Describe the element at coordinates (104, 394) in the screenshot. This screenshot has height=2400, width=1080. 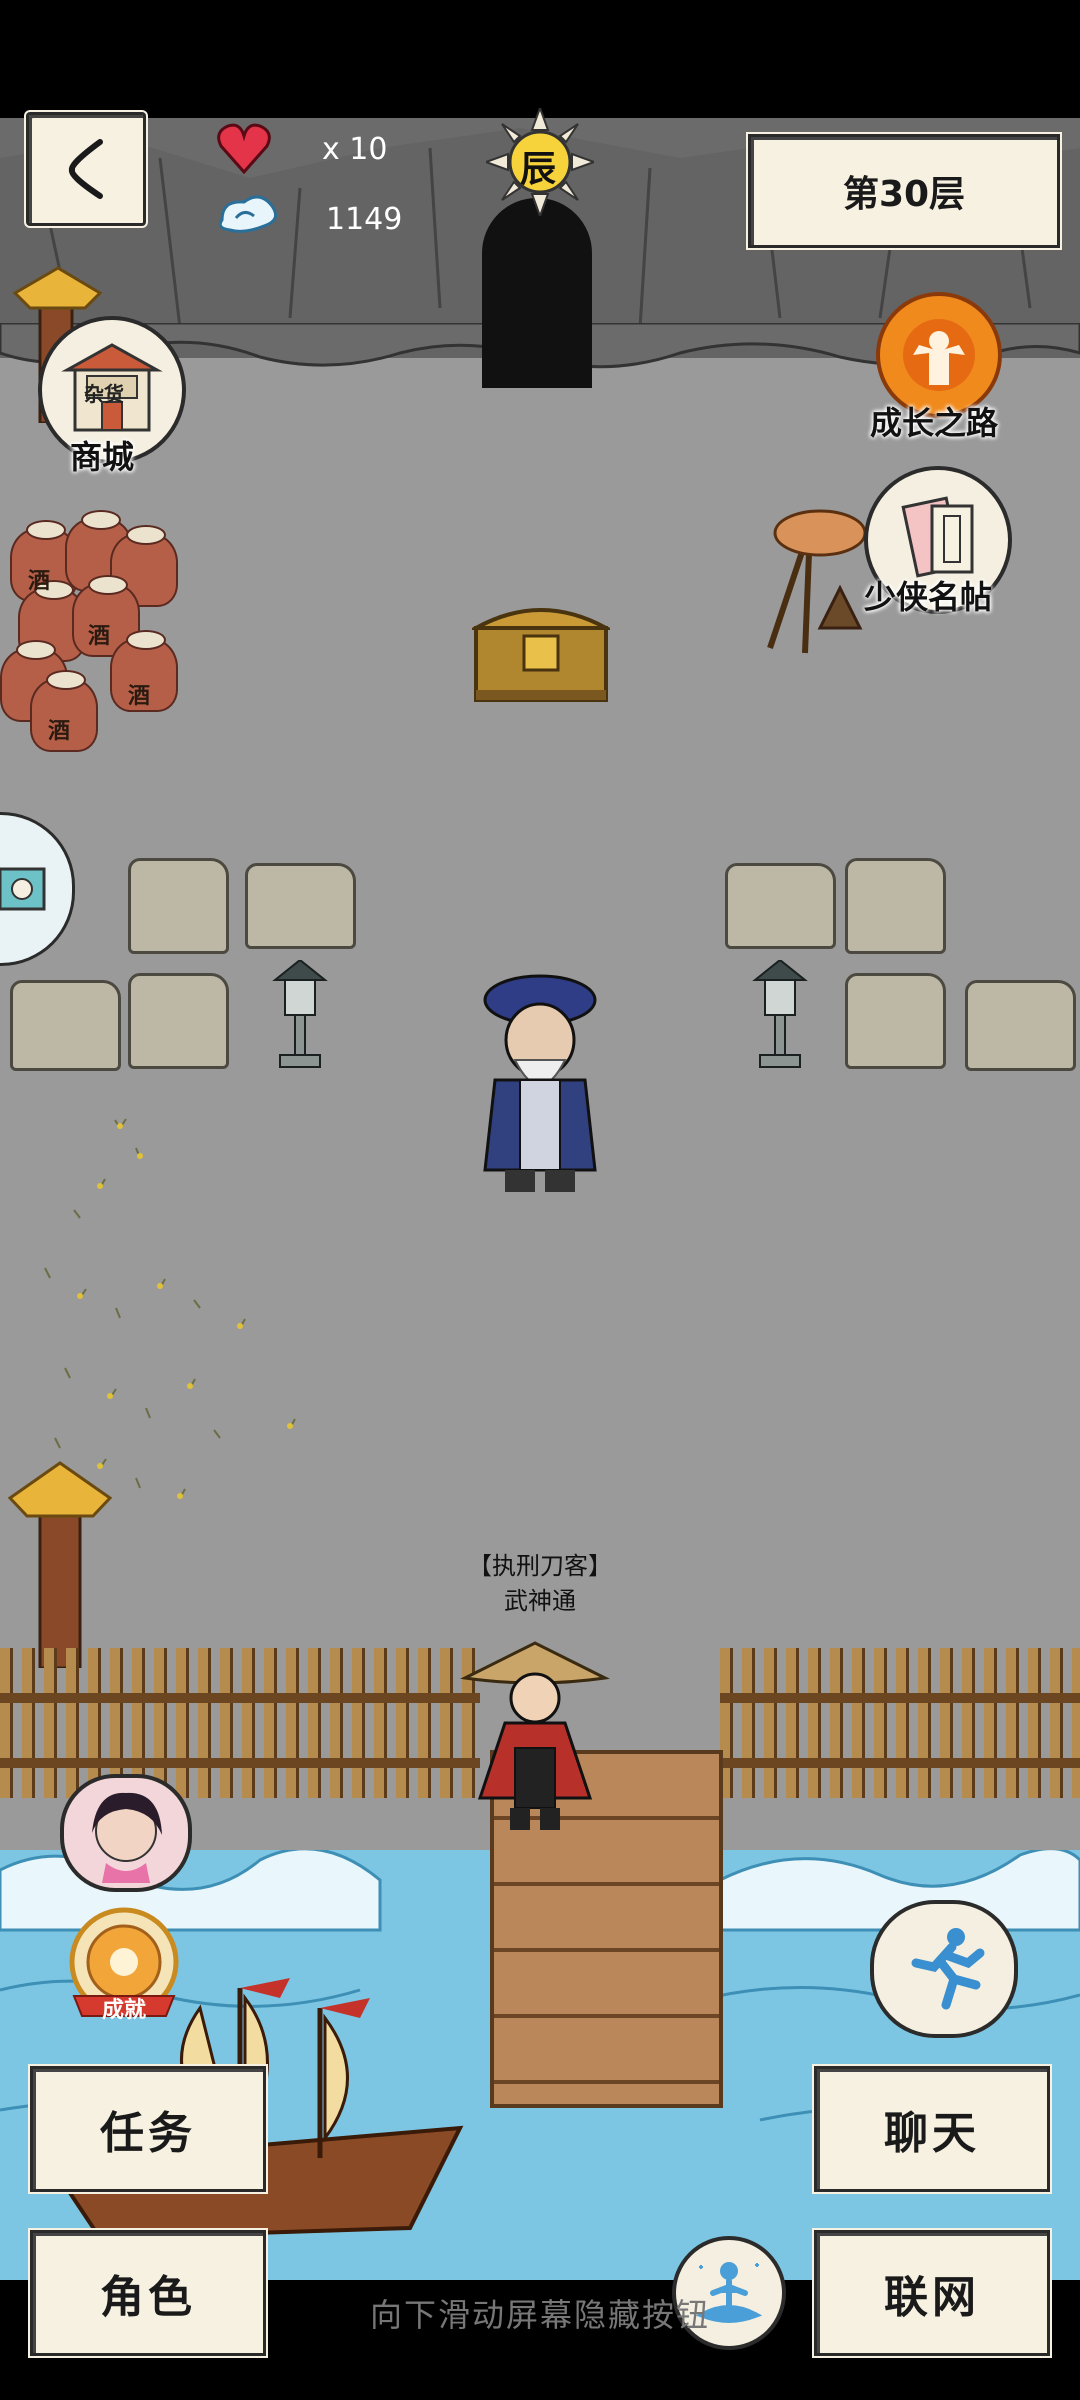
I see `shop-sign: 杂货` at that location.